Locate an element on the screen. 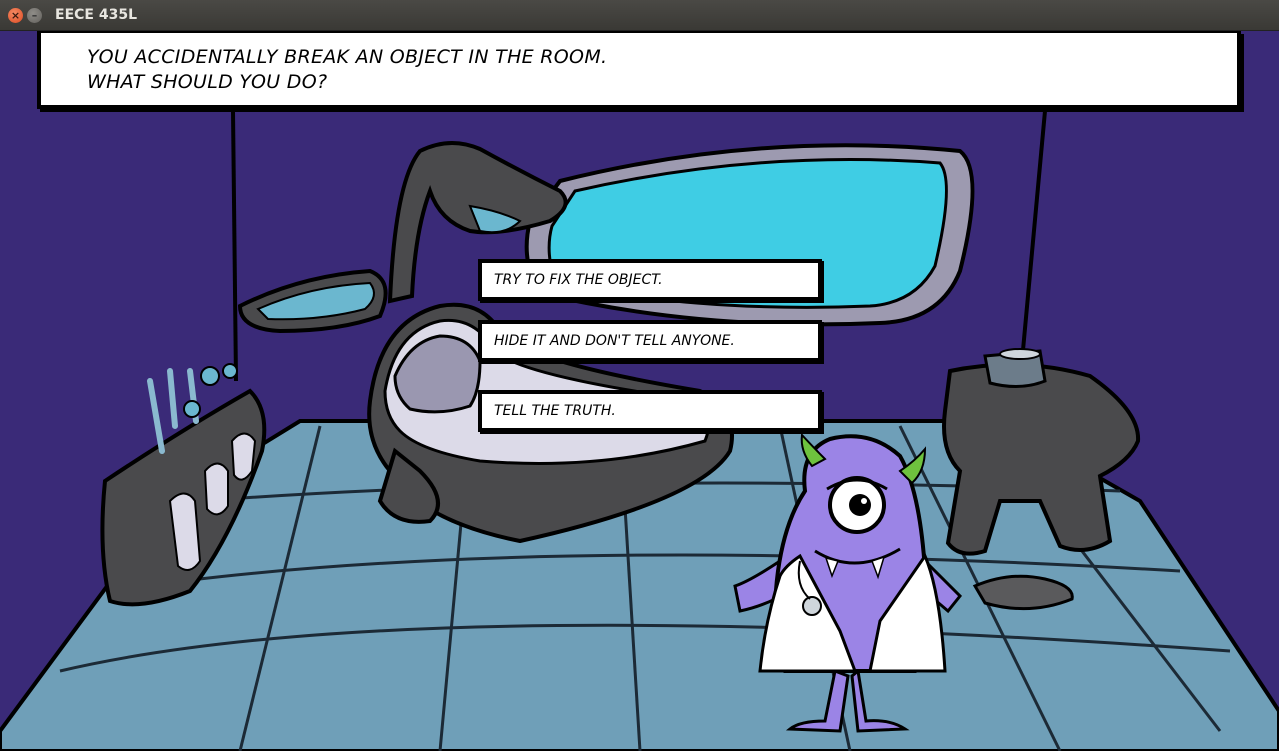  choice-hide-object-button: HIDE IT AND DON'T TELL ANYONE. is located at coordinates (650, 341).